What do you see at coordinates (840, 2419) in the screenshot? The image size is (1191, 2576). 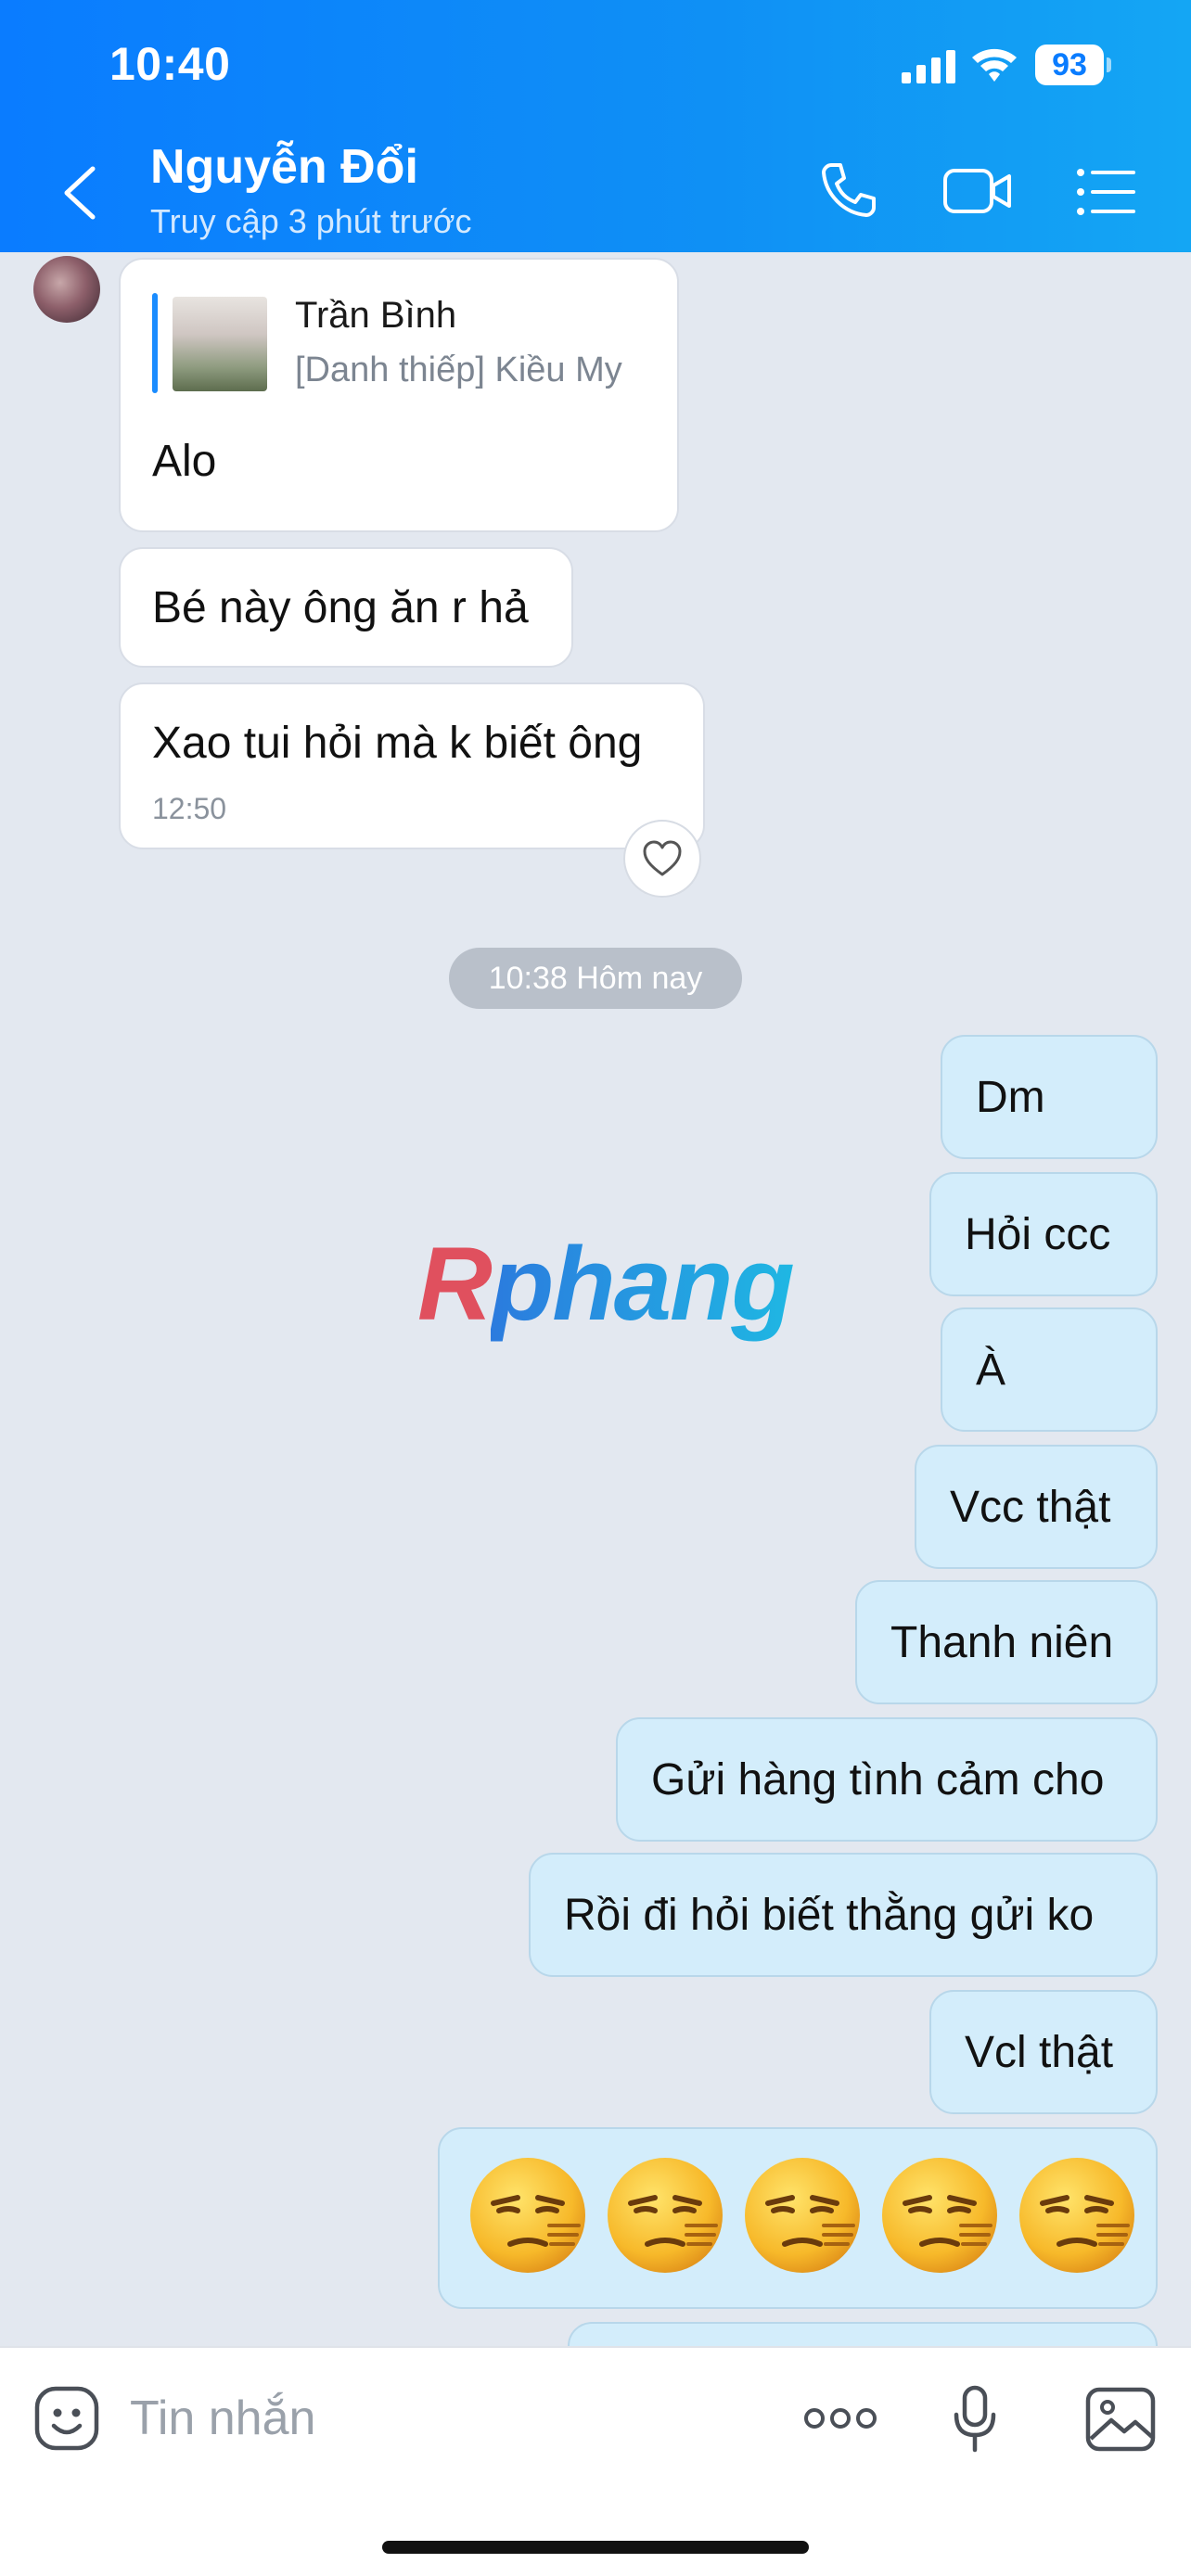 I see `more-icon` at bounding box center [840, 2419].